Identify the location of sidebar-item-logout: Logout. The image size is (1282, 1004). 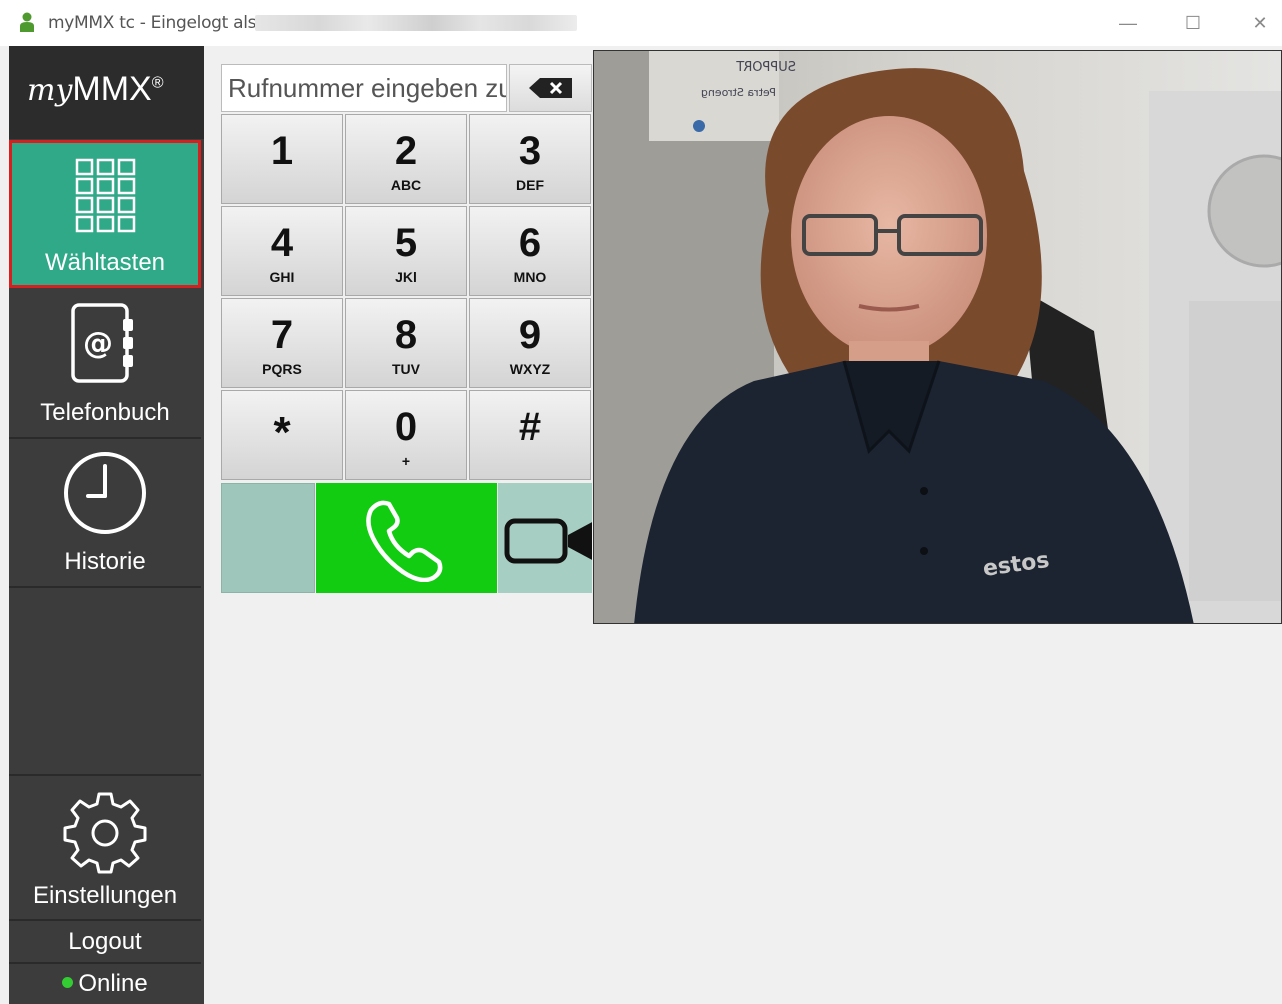
(105, 943).